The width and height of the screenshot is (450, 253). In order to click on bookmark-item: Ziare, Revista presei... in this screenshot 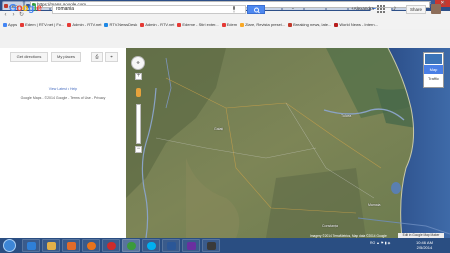, I will do `click(262, 24)`.